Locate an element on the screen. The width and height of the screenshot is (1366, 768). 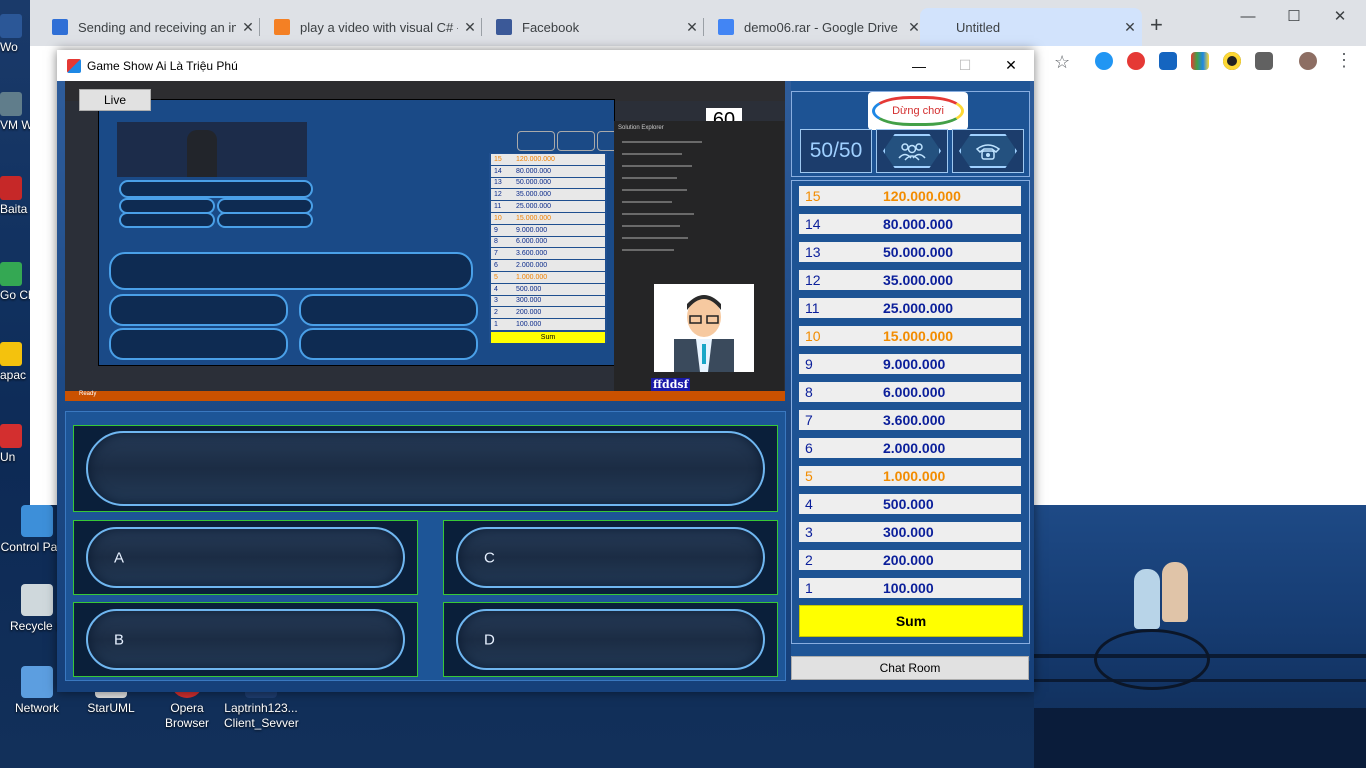
facebook-icon is located at coordinates (504, 27).